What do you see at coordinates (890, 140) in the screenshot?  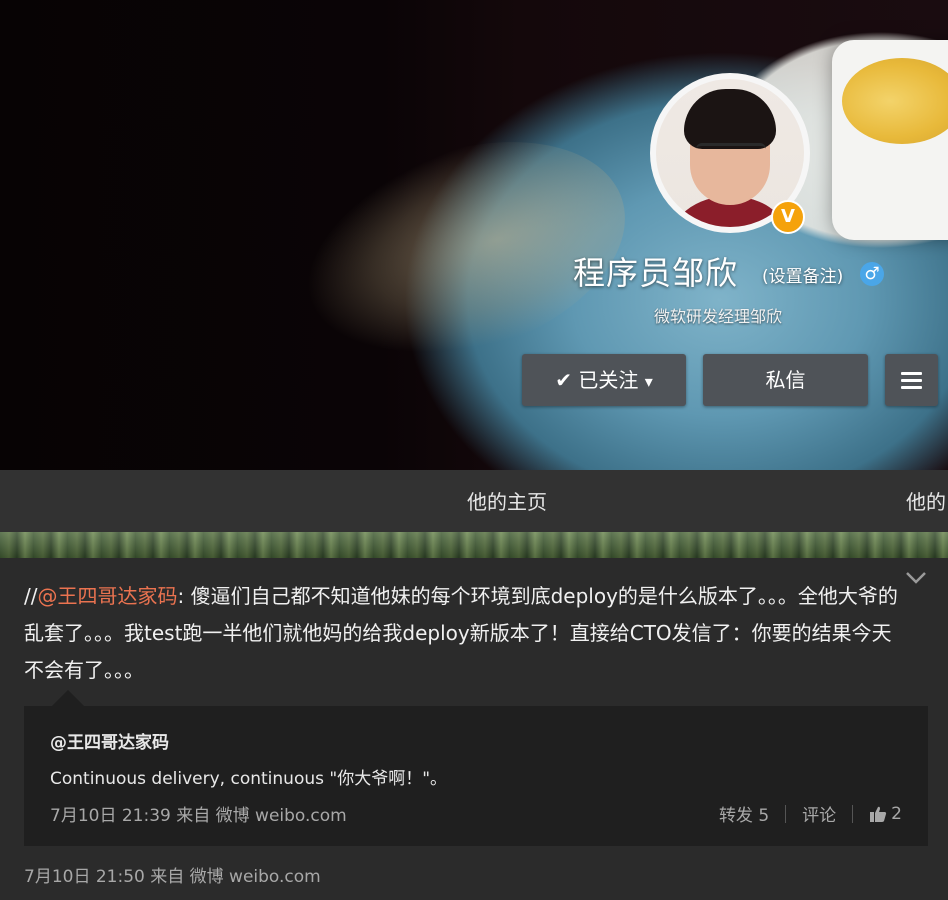 I see `cover-coffee-cup` at bounding box center [890, 140].